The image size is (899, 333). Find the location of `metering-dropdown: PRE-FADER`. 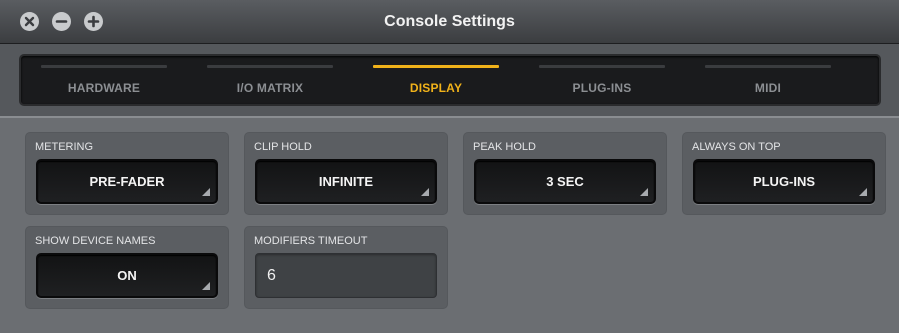

metering-dropdown: PRE-FADER is located at coordinates (127, 181).